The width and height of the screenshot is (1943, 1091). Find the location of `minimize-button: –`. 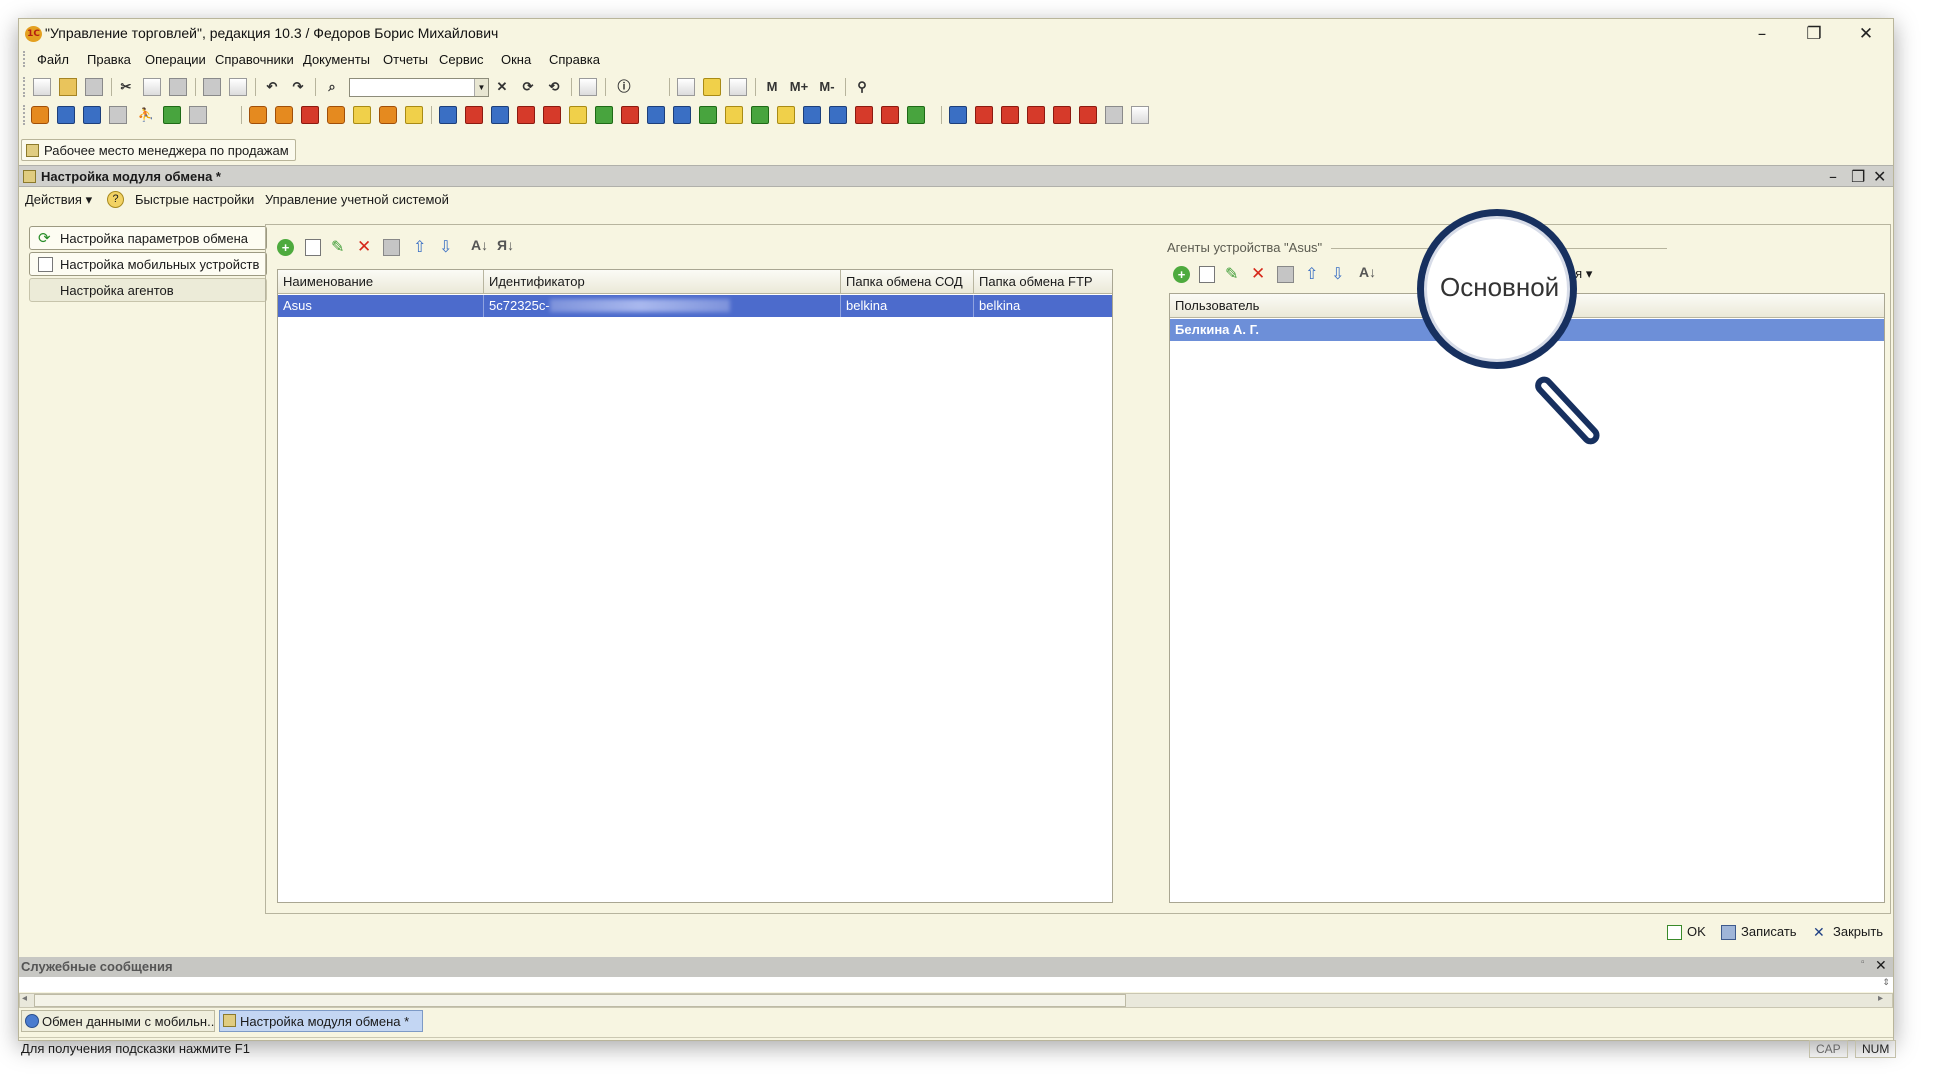

minimize-button: – is located at coordinates (1762, 34).